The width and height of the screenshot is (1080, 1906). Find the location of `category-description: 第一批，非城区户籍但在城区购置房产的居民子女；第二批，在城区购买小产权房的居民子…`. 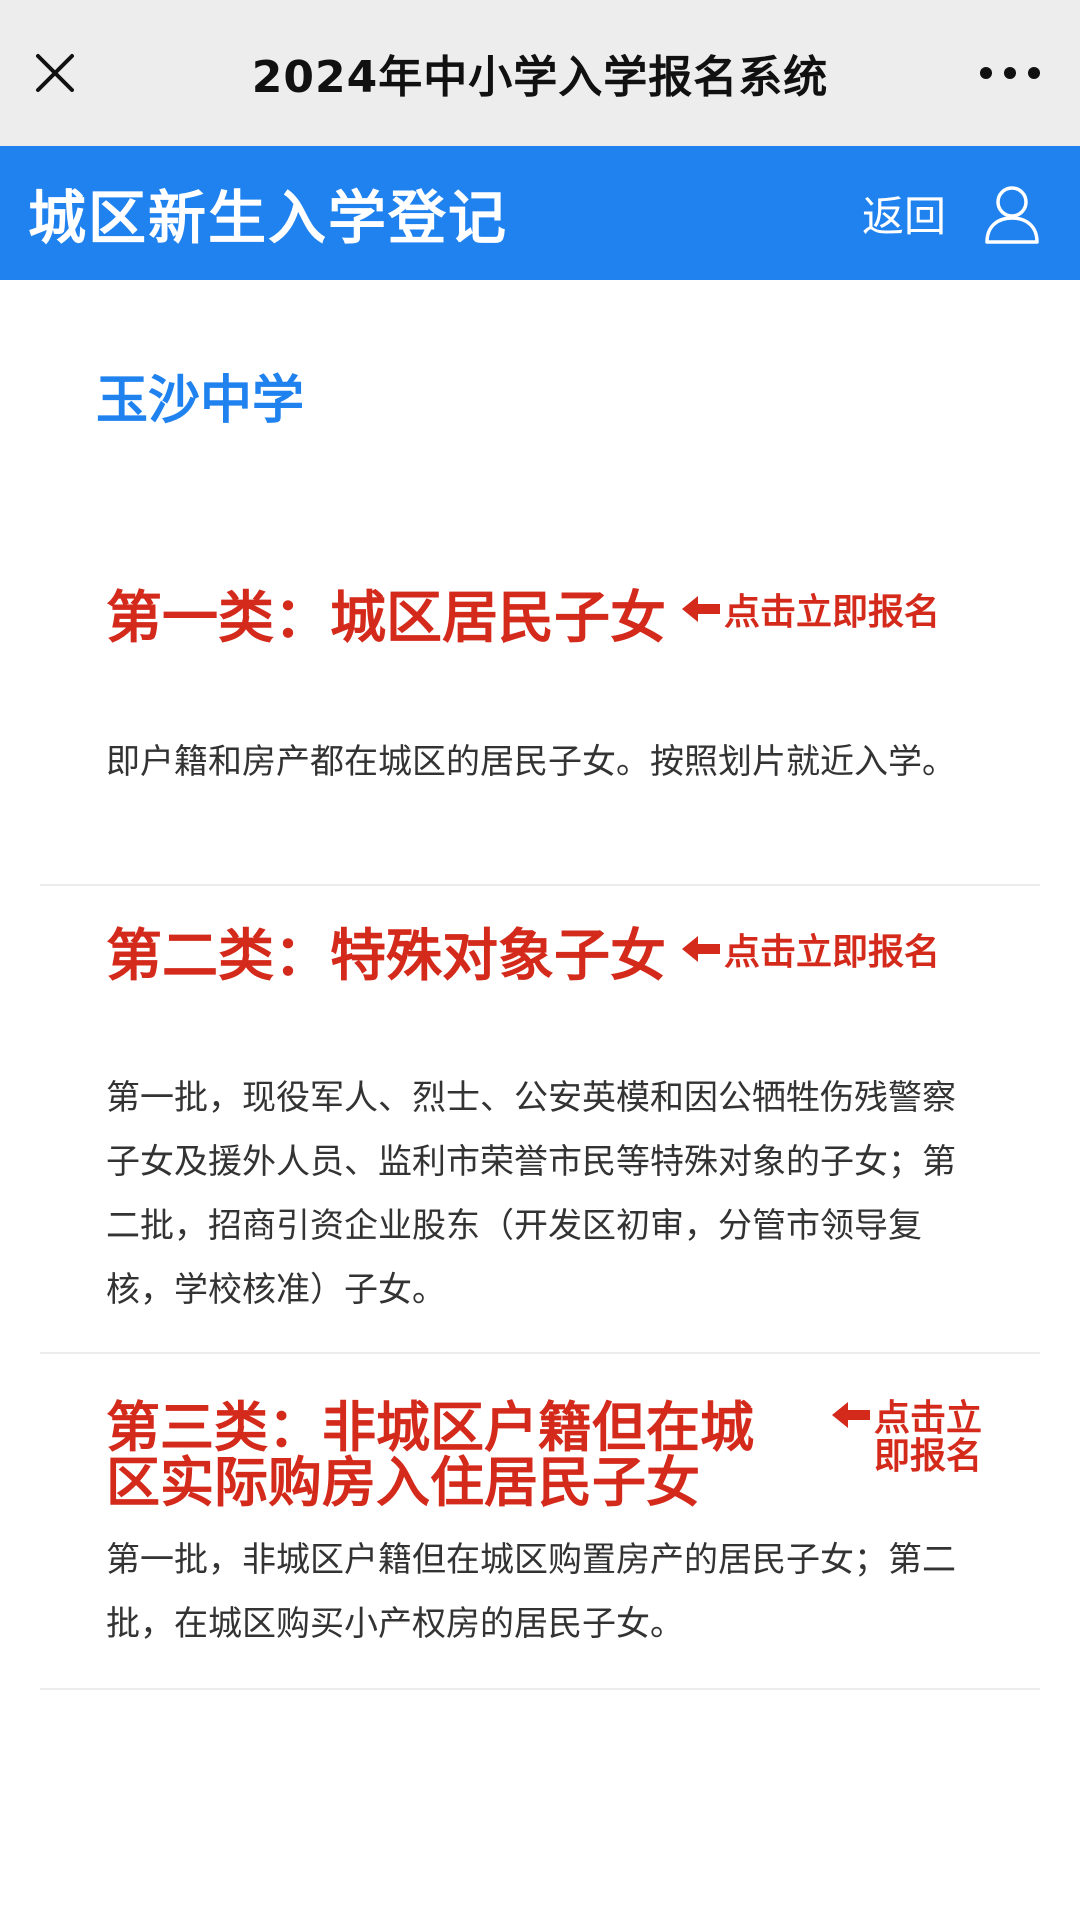

category-description: 第一批，非城区户籍但在城区购置房产的居民子女；第二批，在城区购买小产权房的居民子… is located at coordinates (531, 1592).